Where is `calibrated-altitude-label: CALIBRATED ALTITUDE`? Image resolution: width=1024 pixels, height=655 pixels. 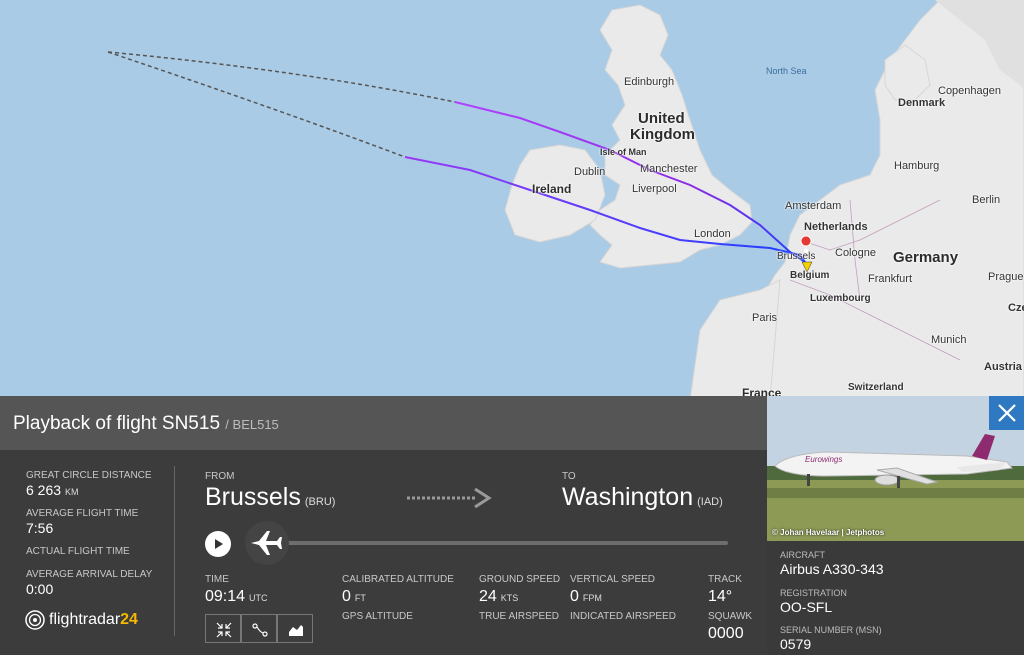 calibrated-altitude-label: CALIBRATED ALTITUDE is located at coordinates (398, 579).